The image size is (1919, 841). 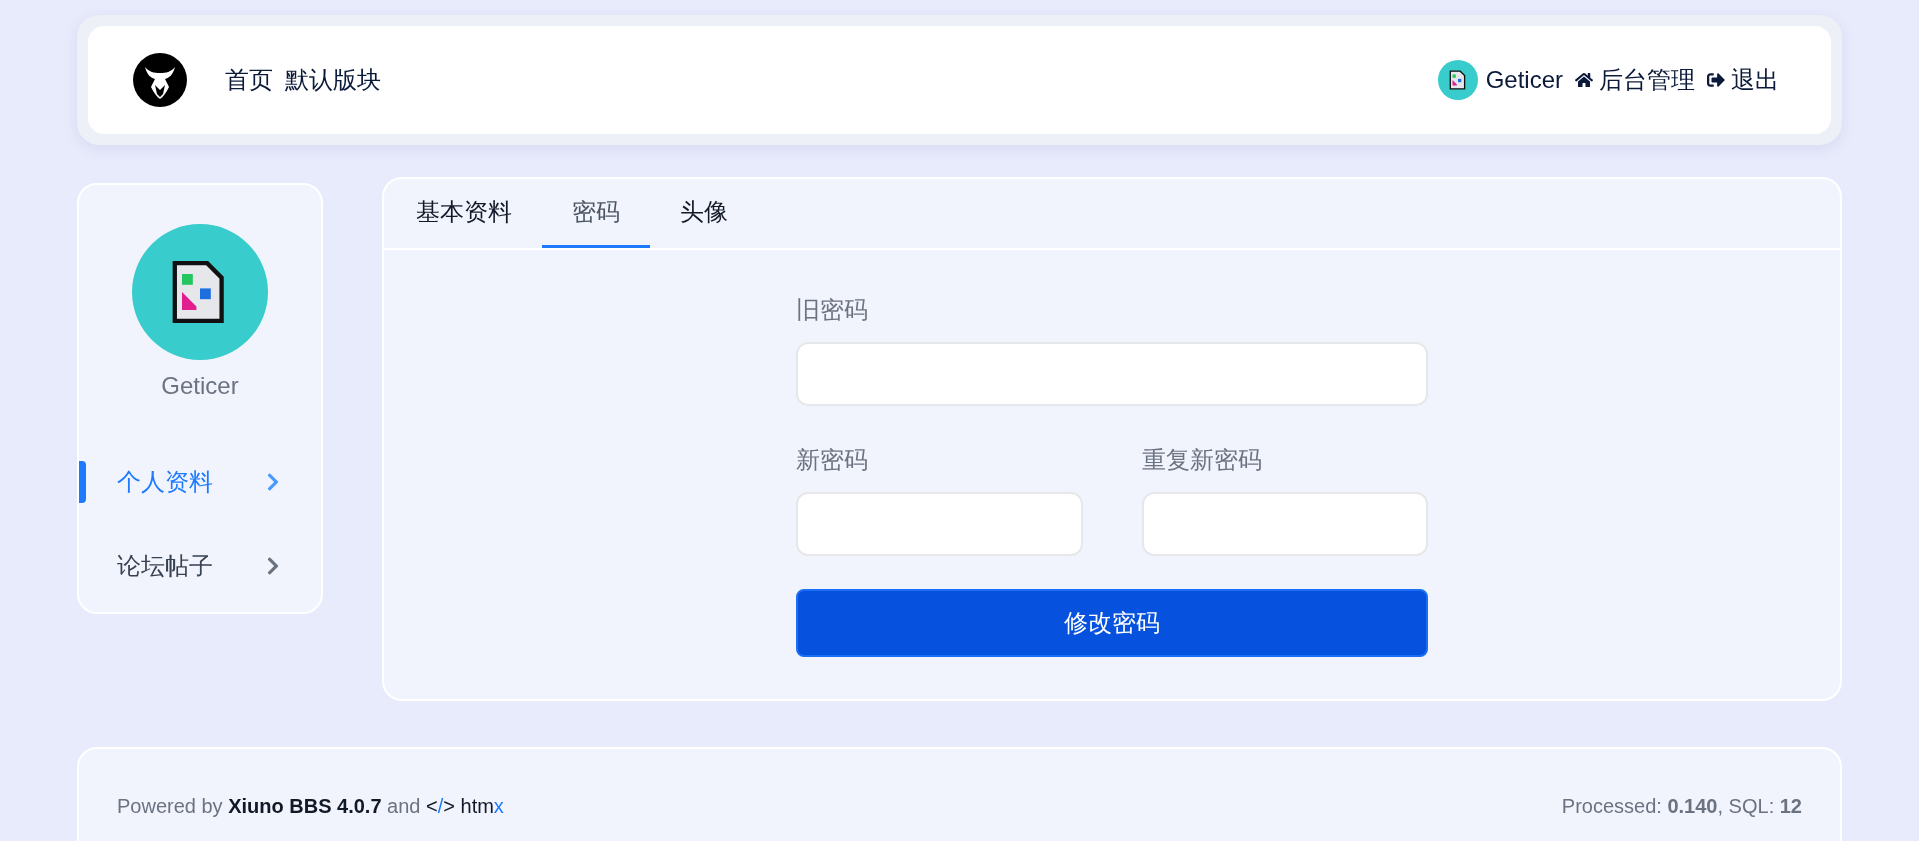 What do you see at coordinates (200, 566) in the screenshot?
I see `sidebar-item: 论坛帖子` at bounding box center [200, 566].